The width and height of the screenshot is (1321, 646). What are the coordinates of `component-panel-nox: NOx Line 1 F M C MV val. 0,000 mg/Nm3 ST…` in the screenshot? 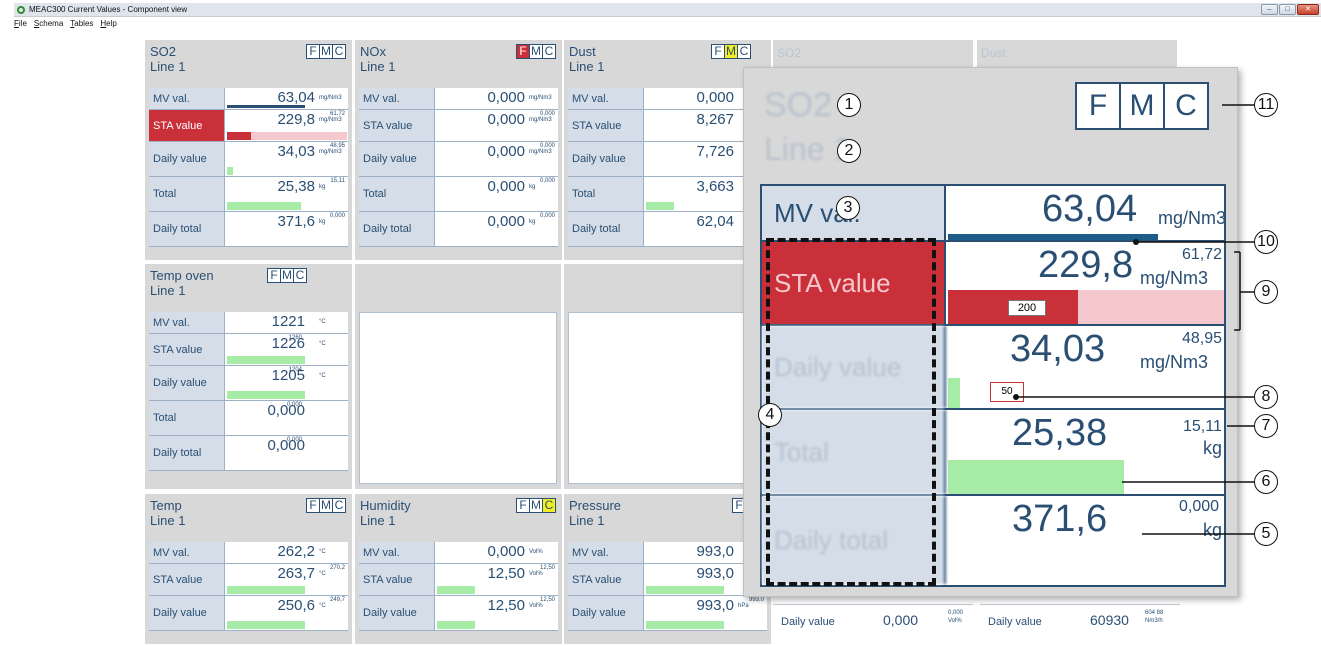 It's located at (458, 150).